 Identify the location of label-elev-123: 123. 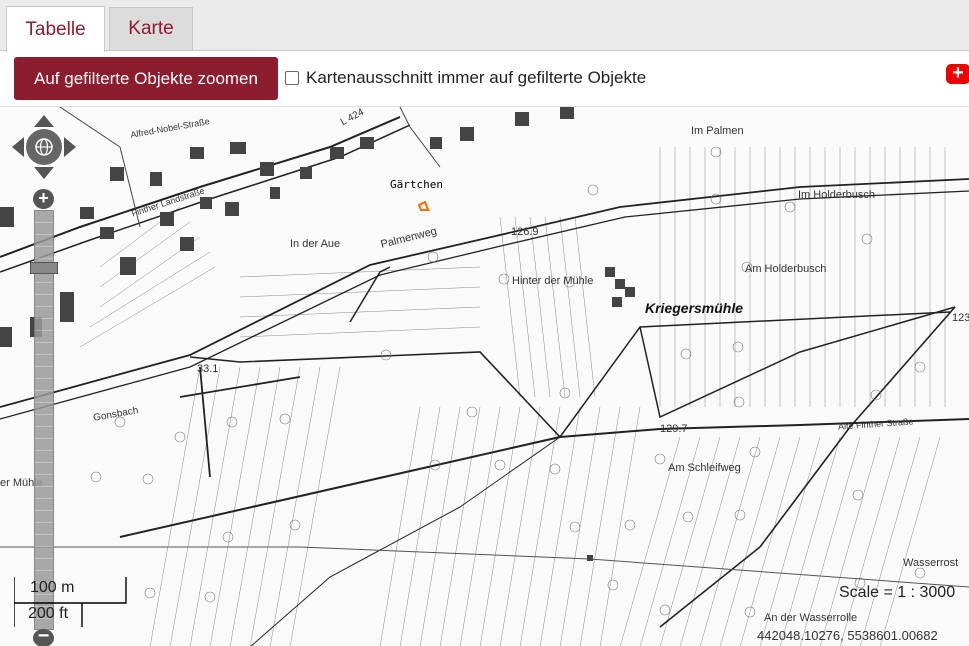
(960, 318).